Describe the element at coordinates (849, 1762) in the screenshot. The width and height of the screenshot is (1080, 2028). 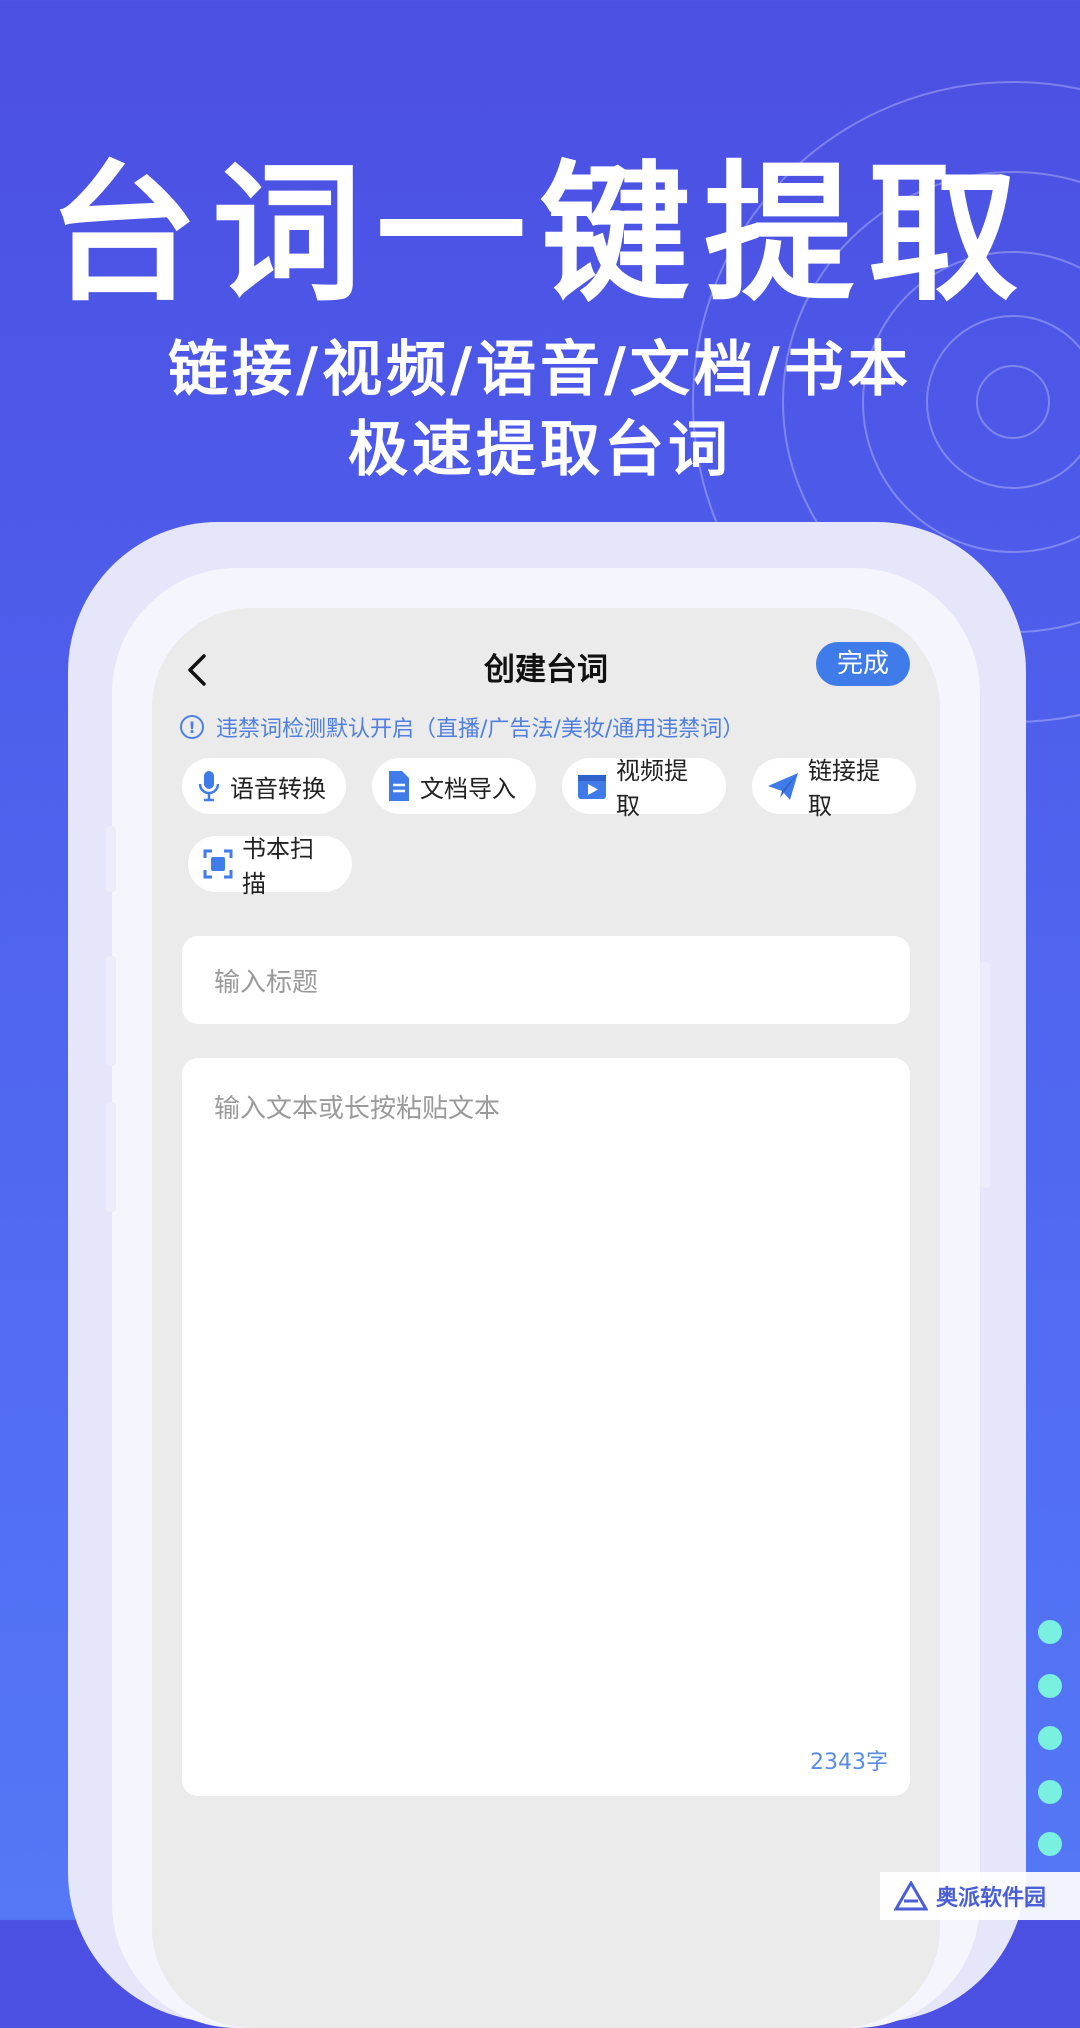
I see `char-count: 2343字` at that location.